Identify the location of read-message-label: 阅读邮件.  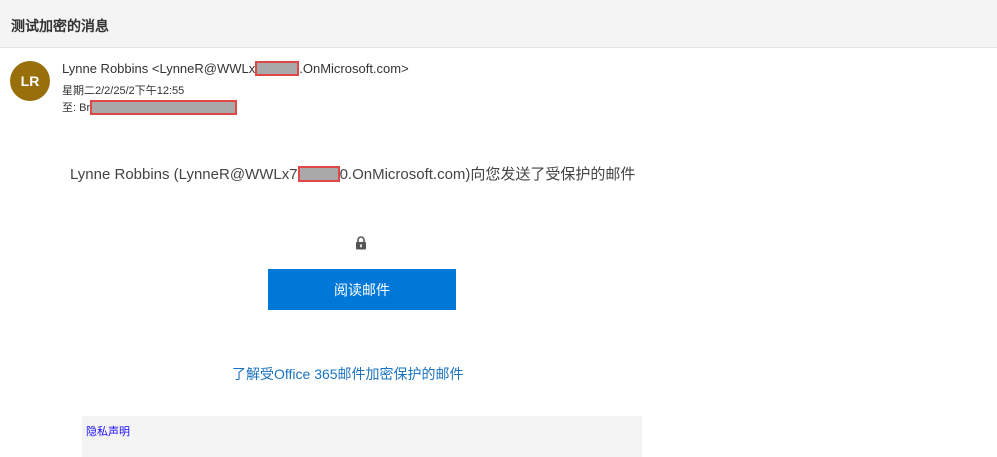
(362, 289).